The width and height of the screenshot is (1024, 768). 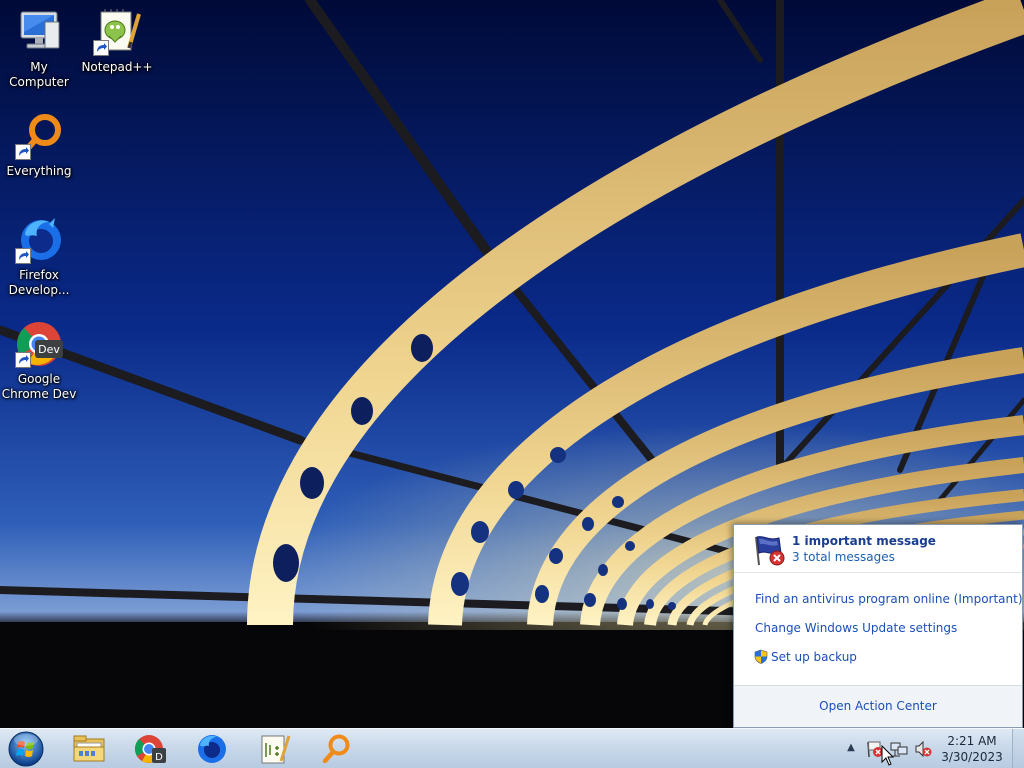 What do you see at coordinates (851, 748) in the screenshot?
I see `show-hidden-icons-button: ▲` at bounding box center [851, 748].